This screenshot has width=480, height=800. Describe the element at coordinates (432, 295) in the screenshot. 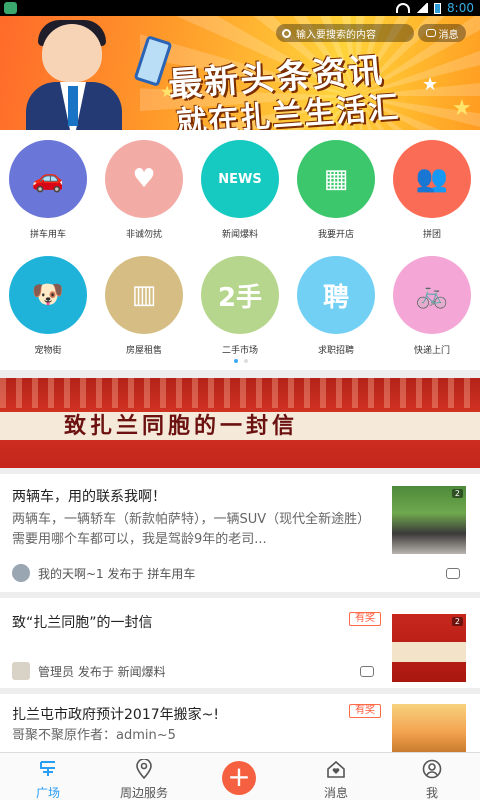

I see `delivery-icon: 🚲` at that location.